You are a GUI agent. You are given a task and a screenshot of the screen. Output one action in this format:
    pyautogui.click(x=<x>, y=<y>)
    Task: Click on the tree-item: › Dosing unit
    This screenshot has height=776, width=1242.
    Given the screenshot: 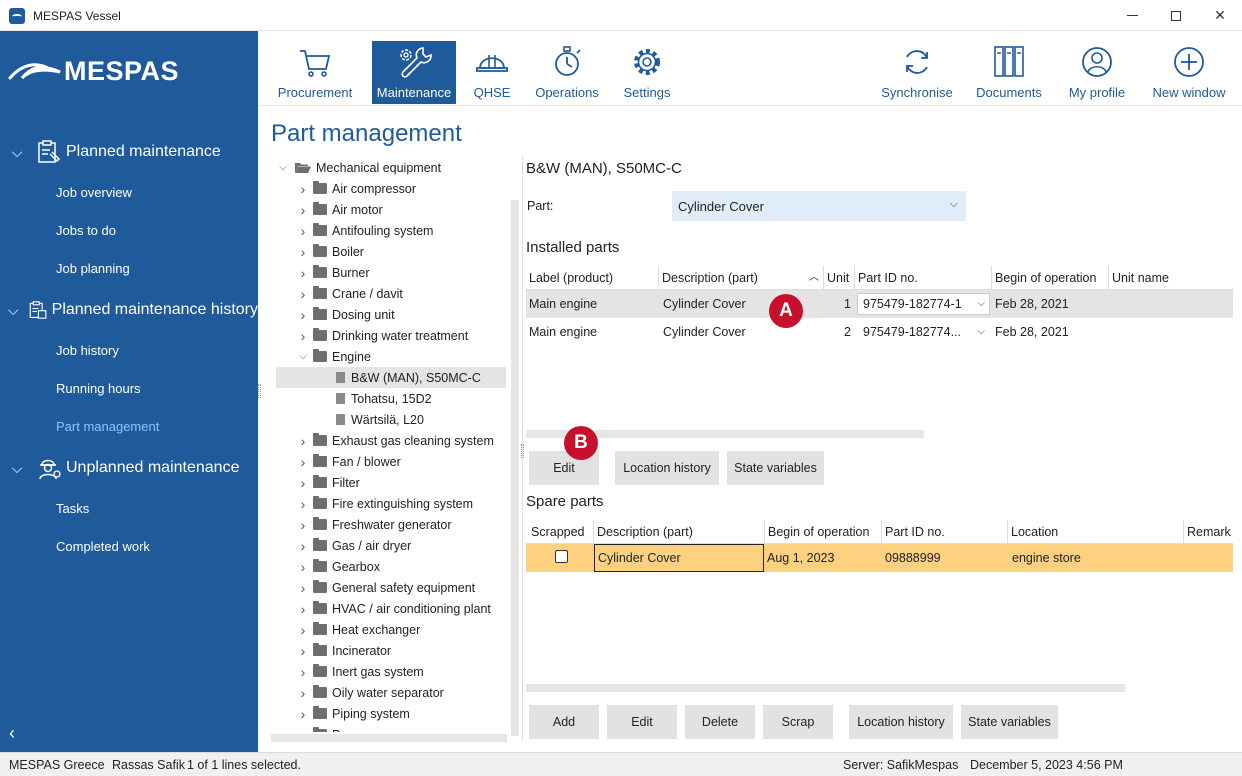 What is the action you would take?
    pyautogui.click(x=391, y=314)
    